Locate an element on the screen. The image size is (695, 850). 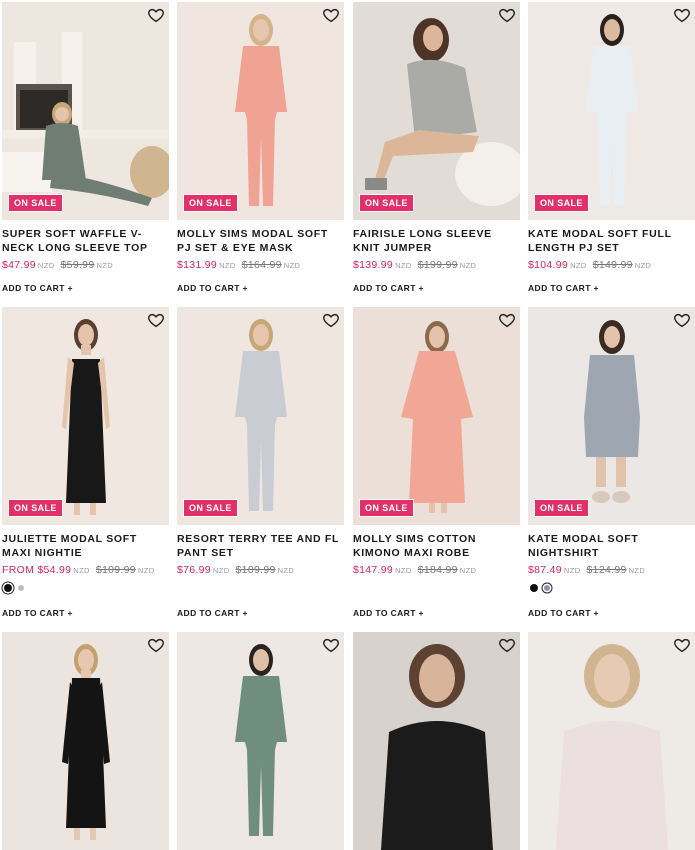
sale-price: $76.99 is located at coordinates (194, 570).